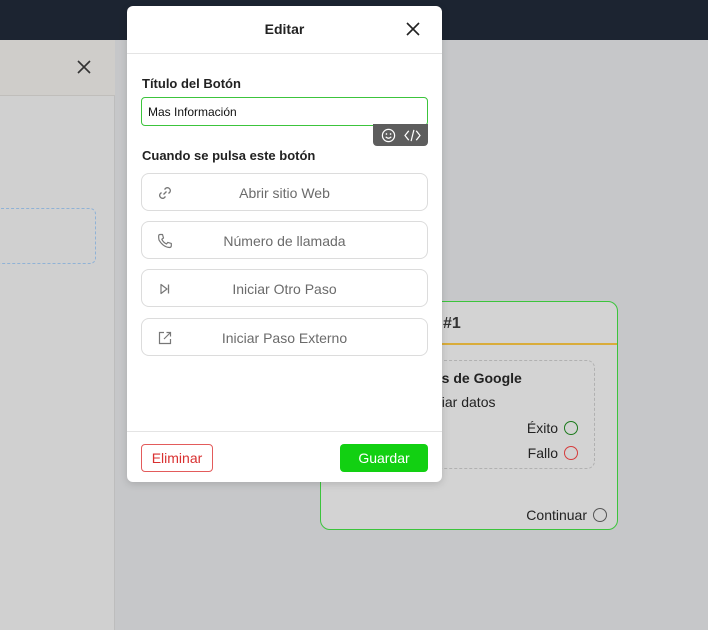 This screenshot has height=630, width=708. Describe the element at coordinates (412, 135) in the screenshot. I see `code-icon` at that location.